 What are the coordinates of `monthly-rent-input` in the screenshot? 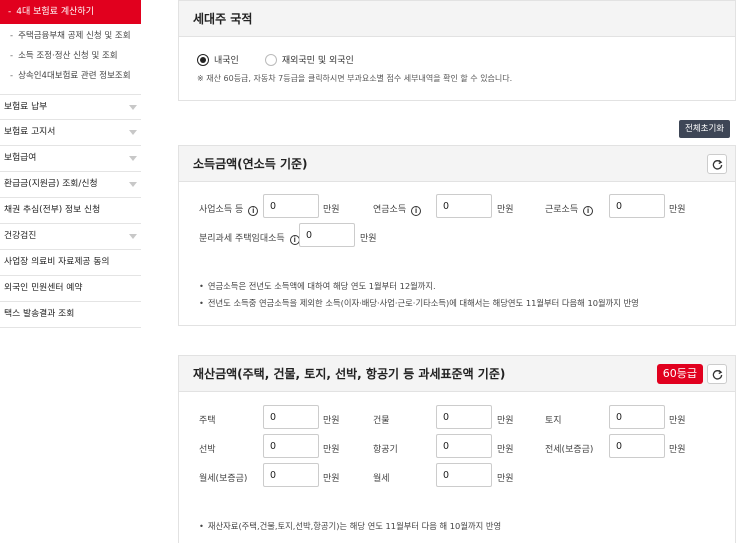 It's located at (464, 475).